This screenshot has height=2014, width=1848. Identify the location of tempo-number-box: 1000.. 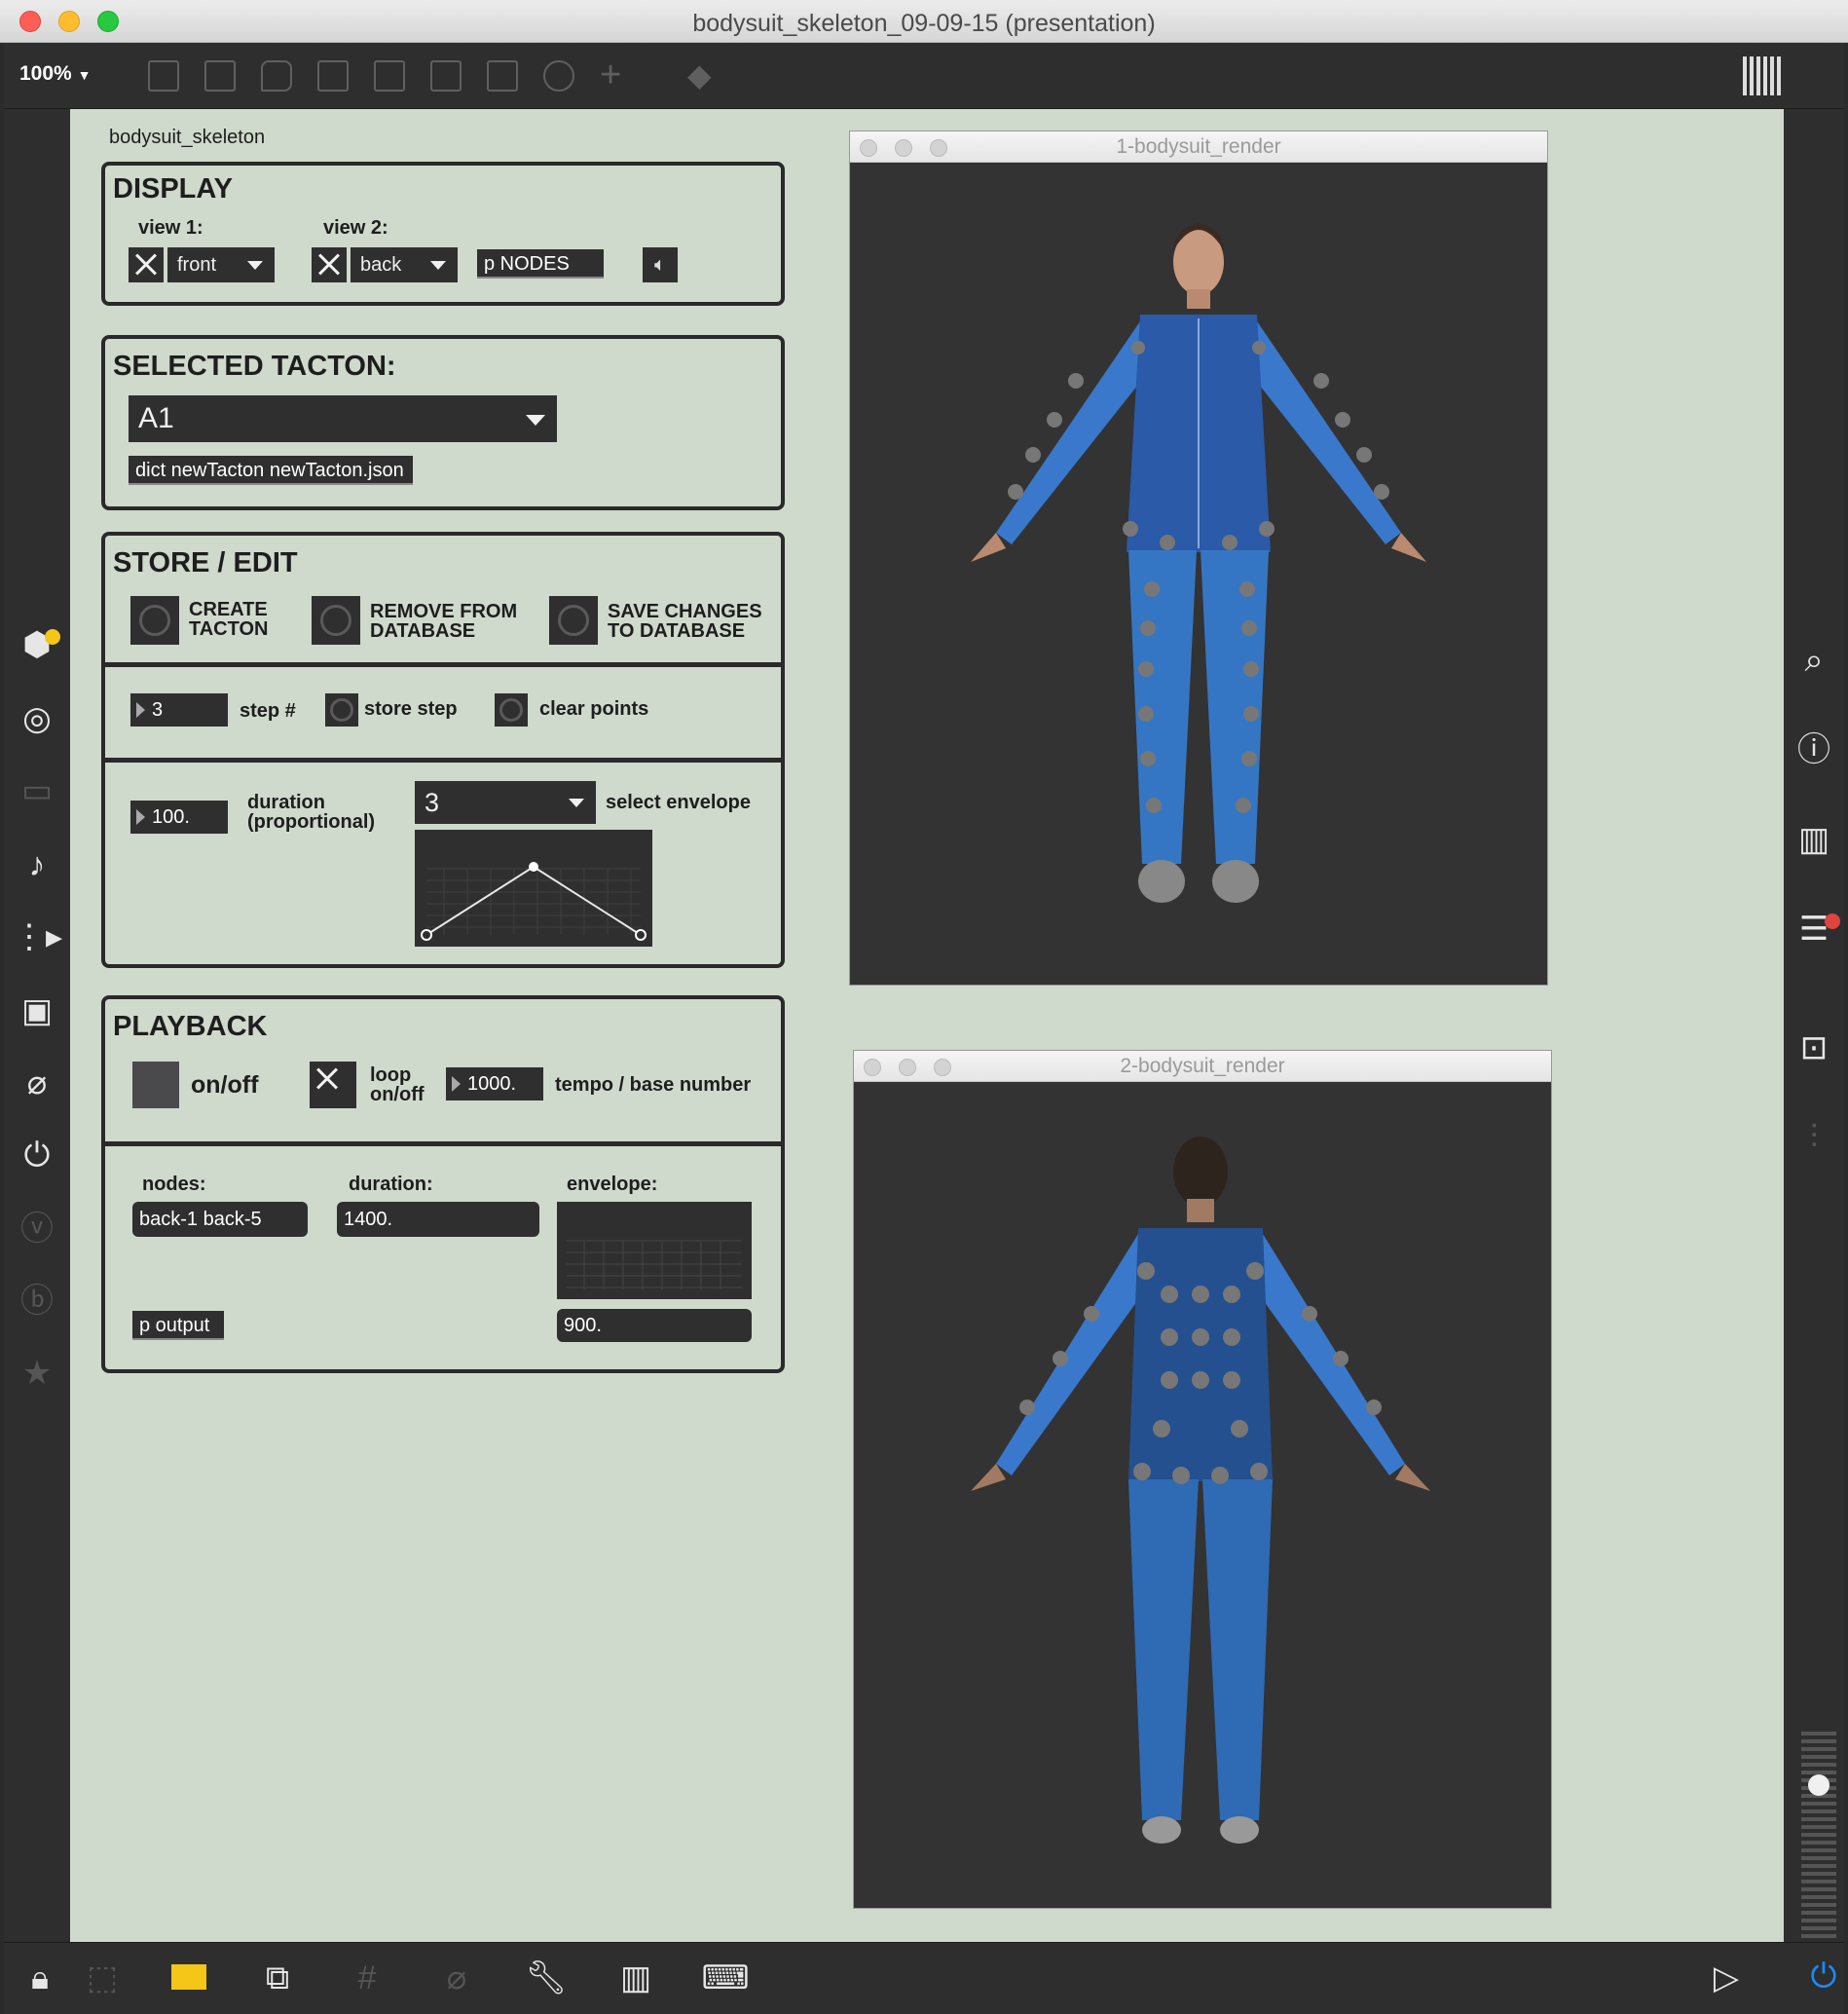
(494, 1083).